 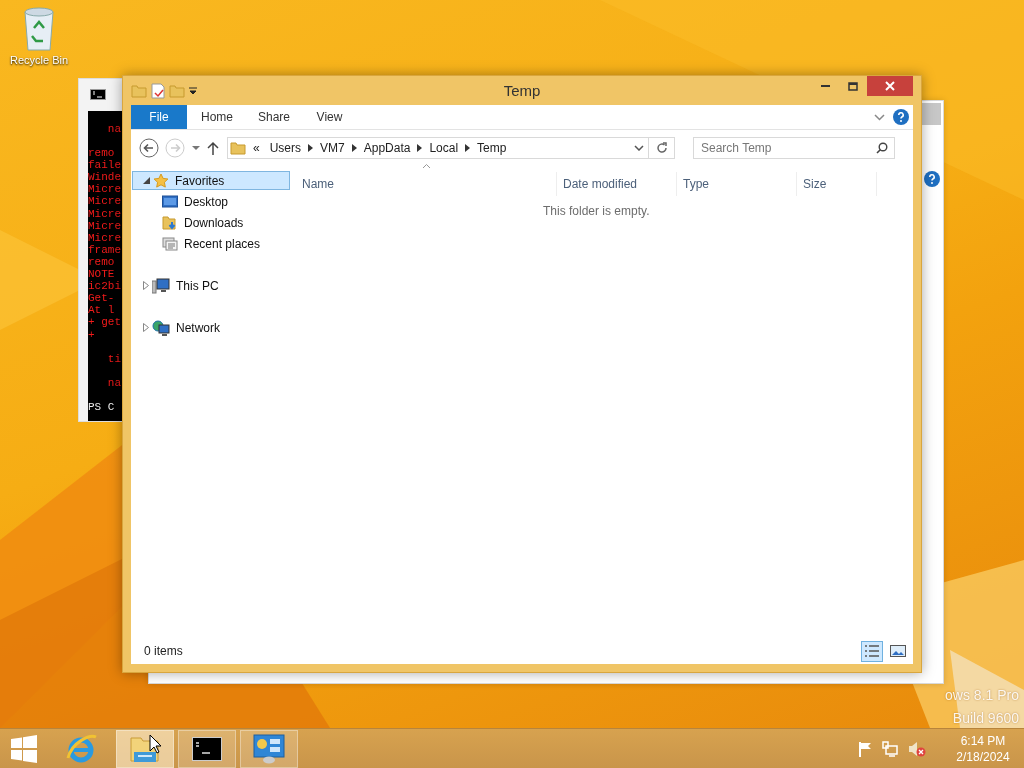 I want to click on breadcrumb-item: Temp, so click(x=492, y=148).